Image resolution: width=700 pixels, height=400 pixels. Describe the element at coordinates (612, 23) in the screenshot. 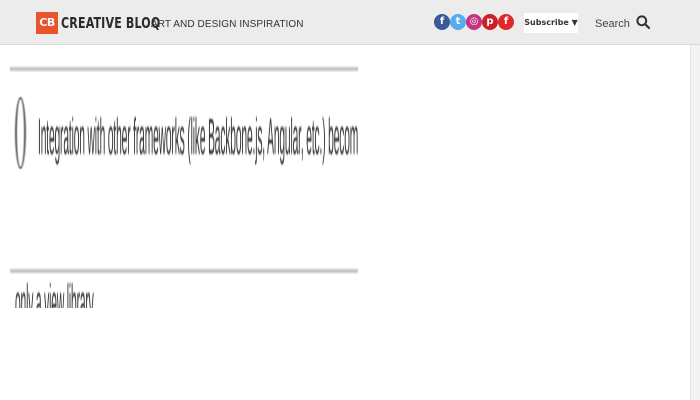

I see `search-label: Search` at that location.